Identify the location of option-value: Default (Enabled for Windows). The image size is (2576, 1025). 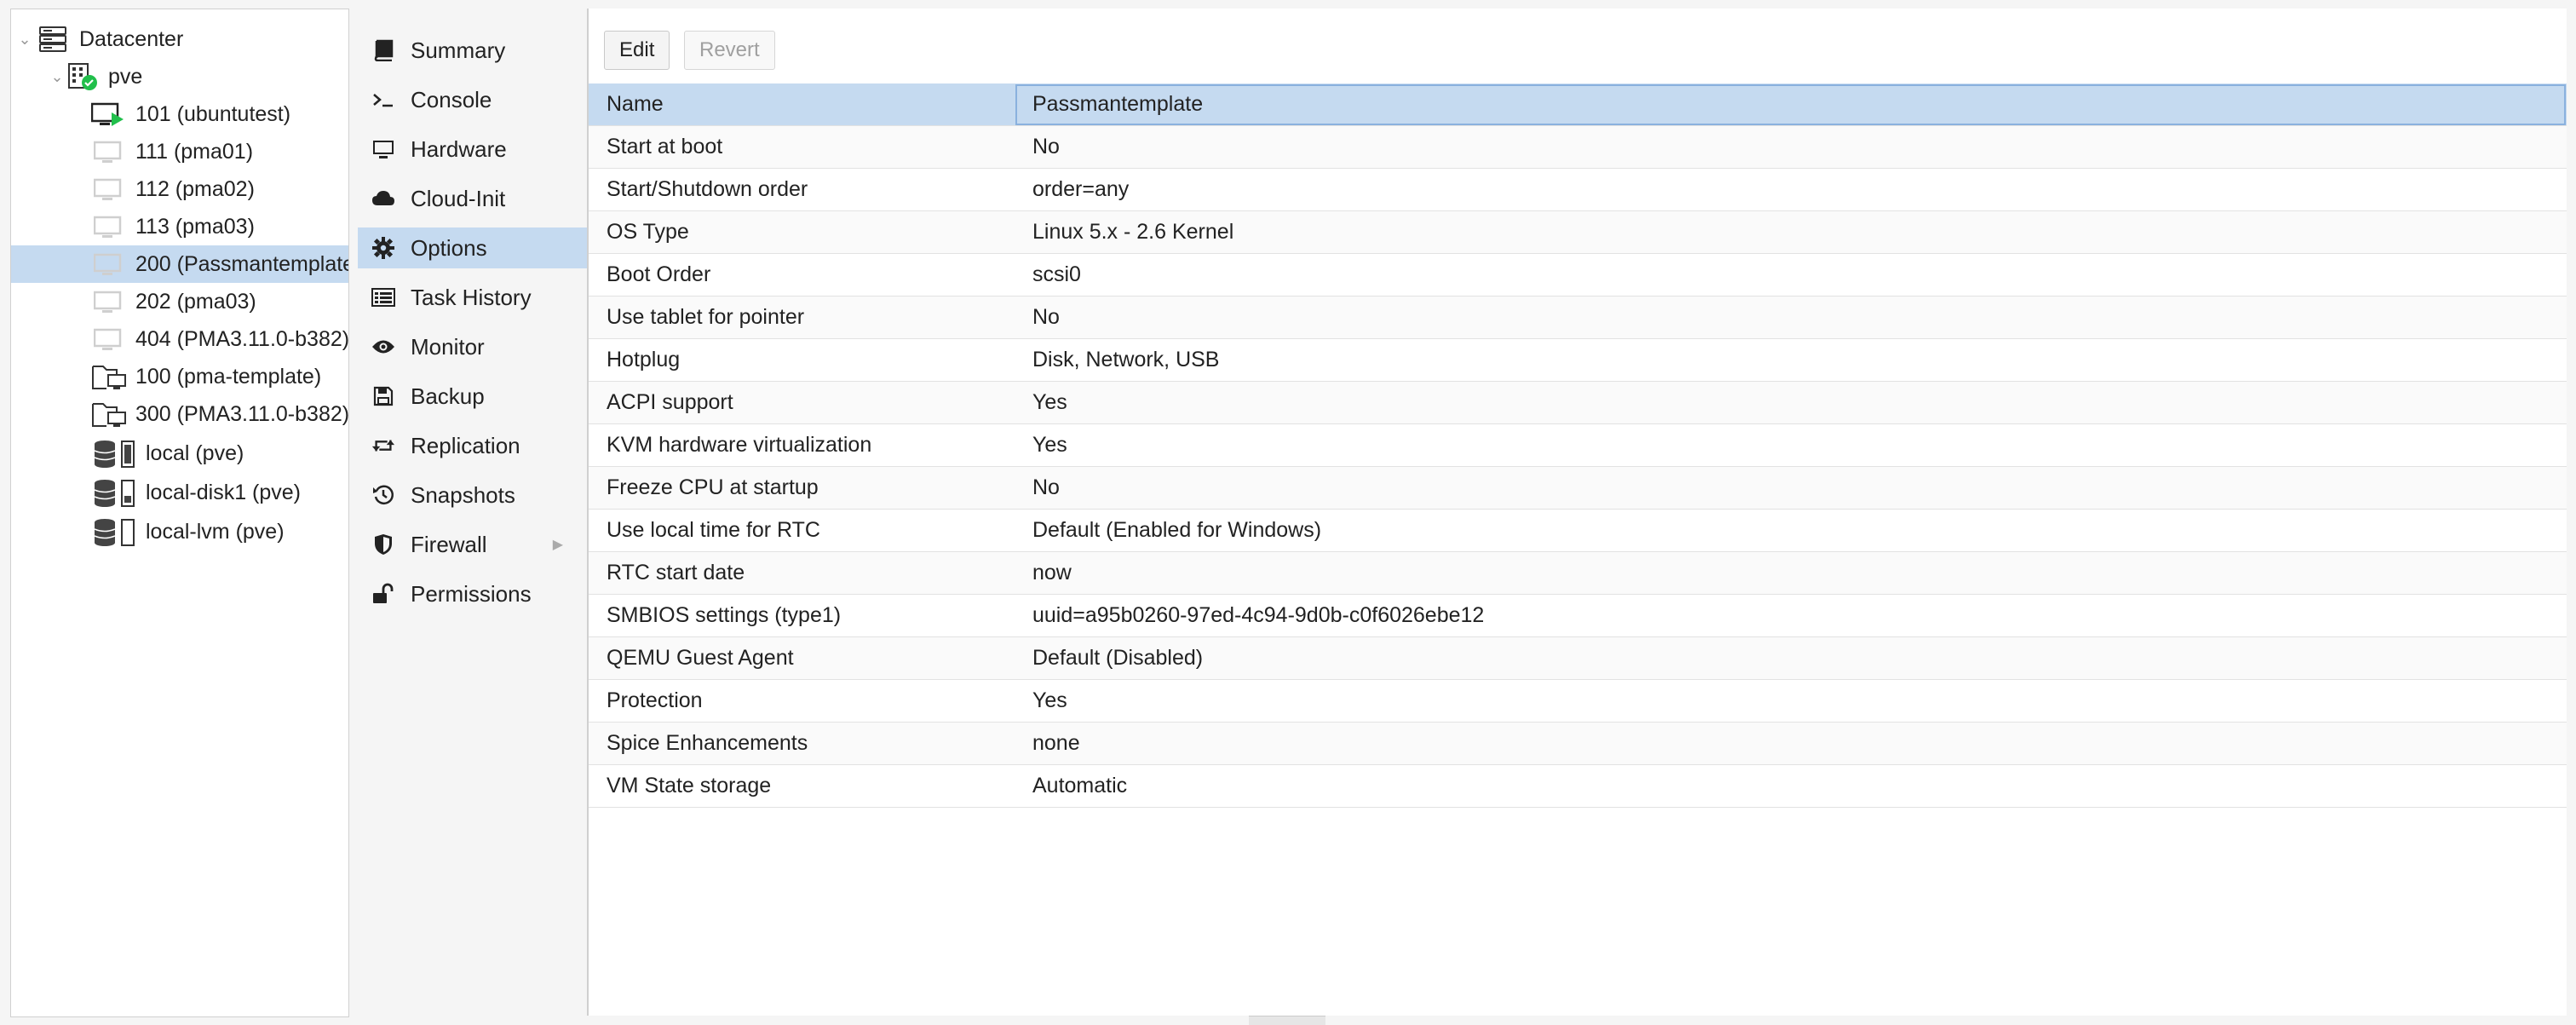
(1791, 530).